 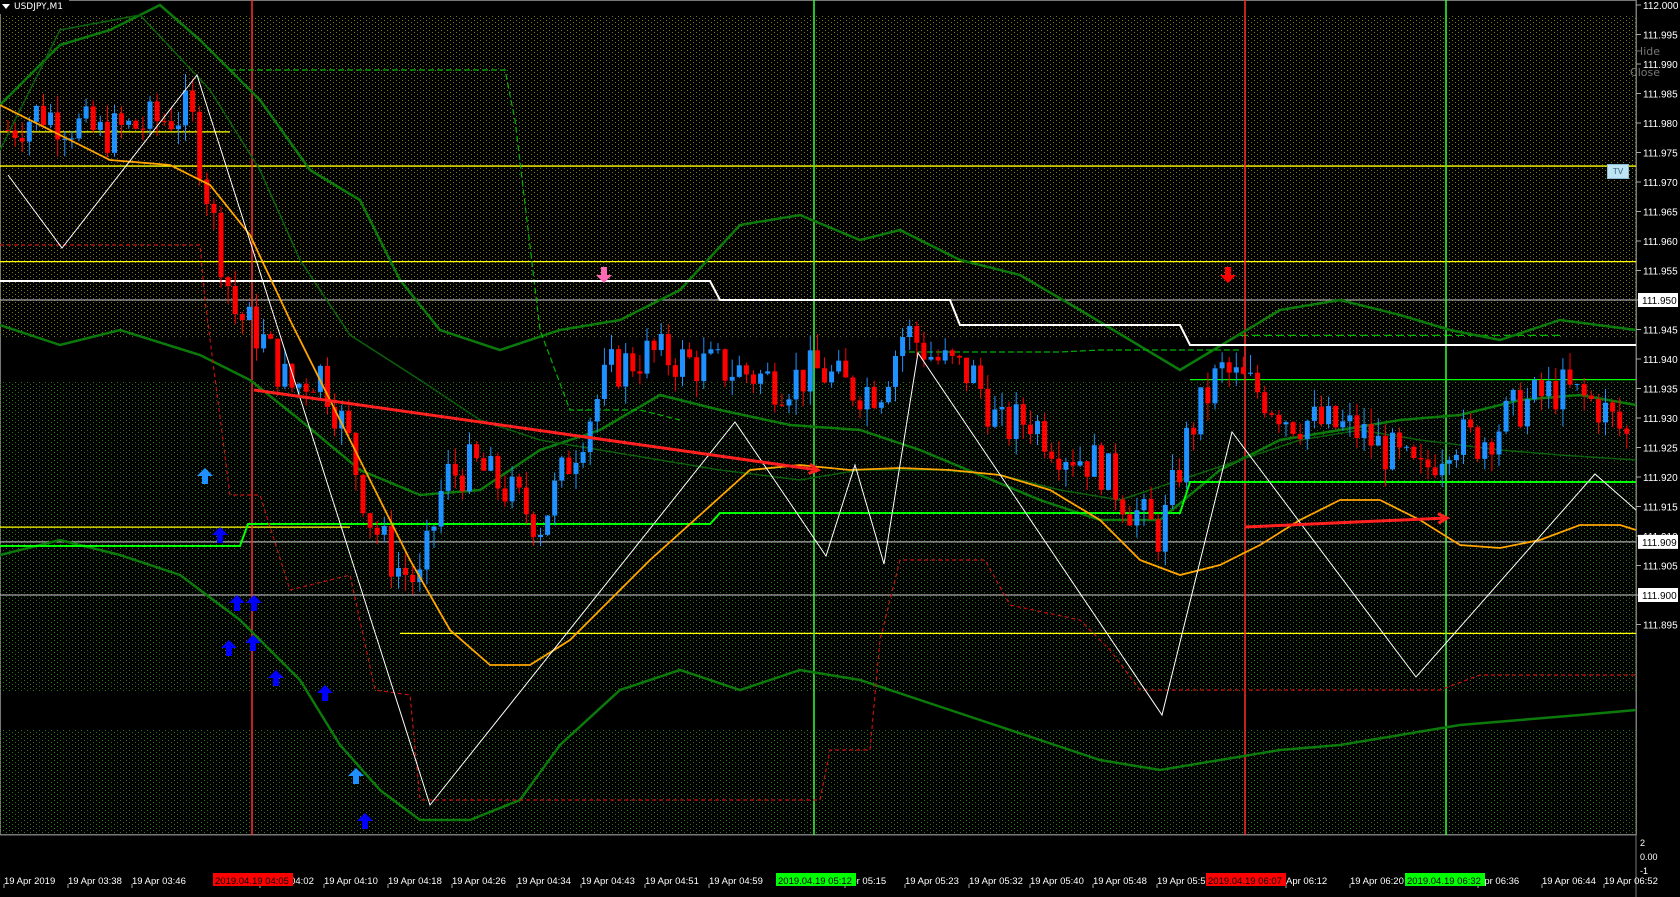 I want to click on price-tick-label: 111.960, so click(x=1660, y=242).